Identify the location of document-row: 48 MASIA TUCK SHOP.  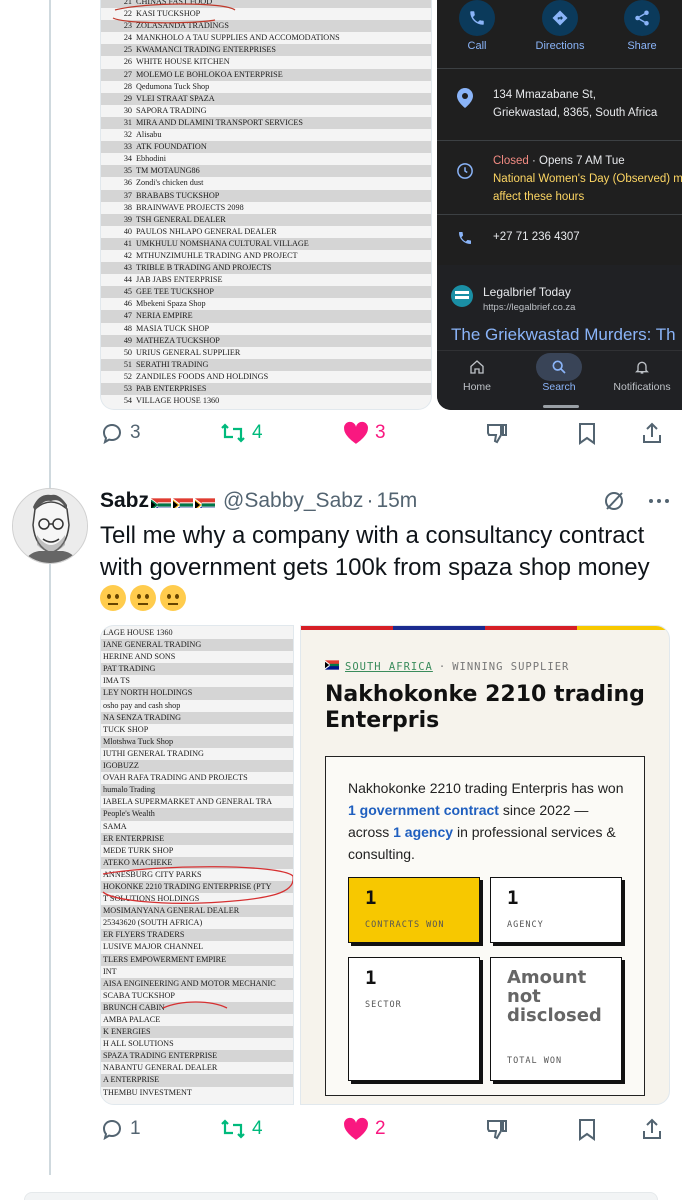
(166, 328).